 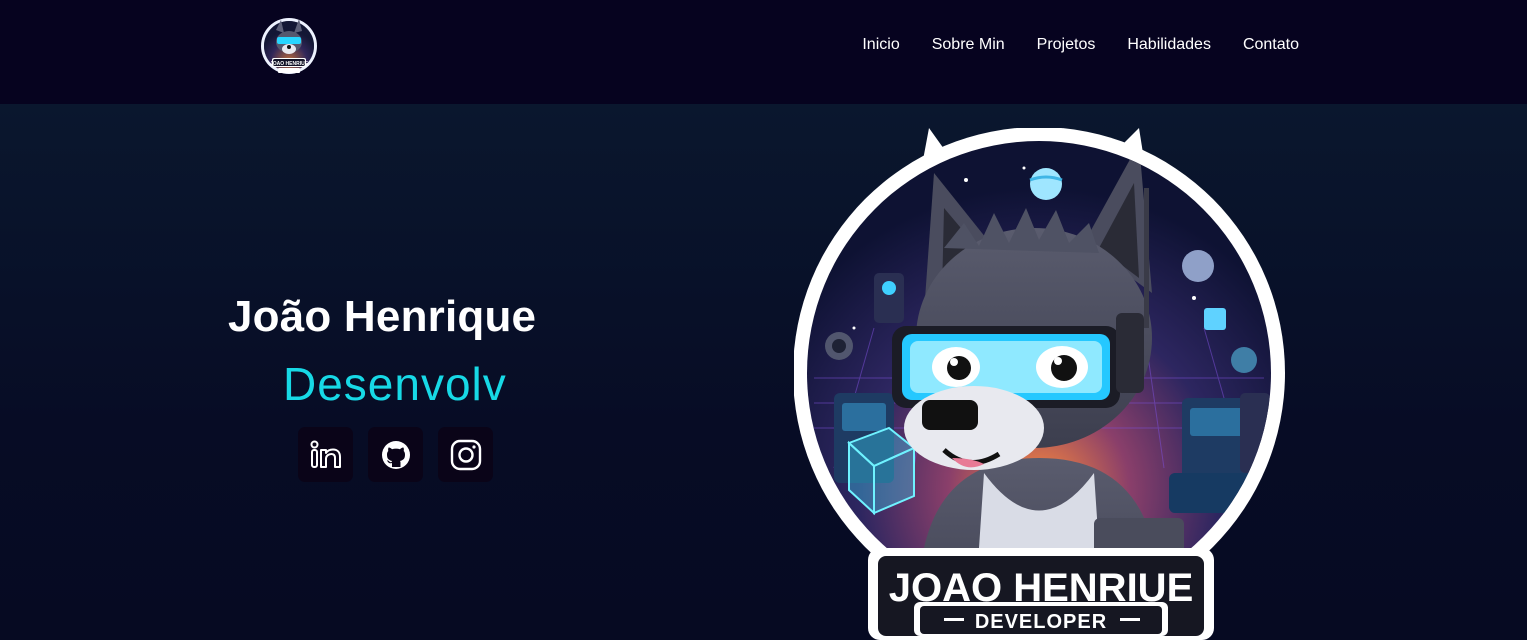 I want to click on hero-name: João Henrique, so click(x=382, y=316).